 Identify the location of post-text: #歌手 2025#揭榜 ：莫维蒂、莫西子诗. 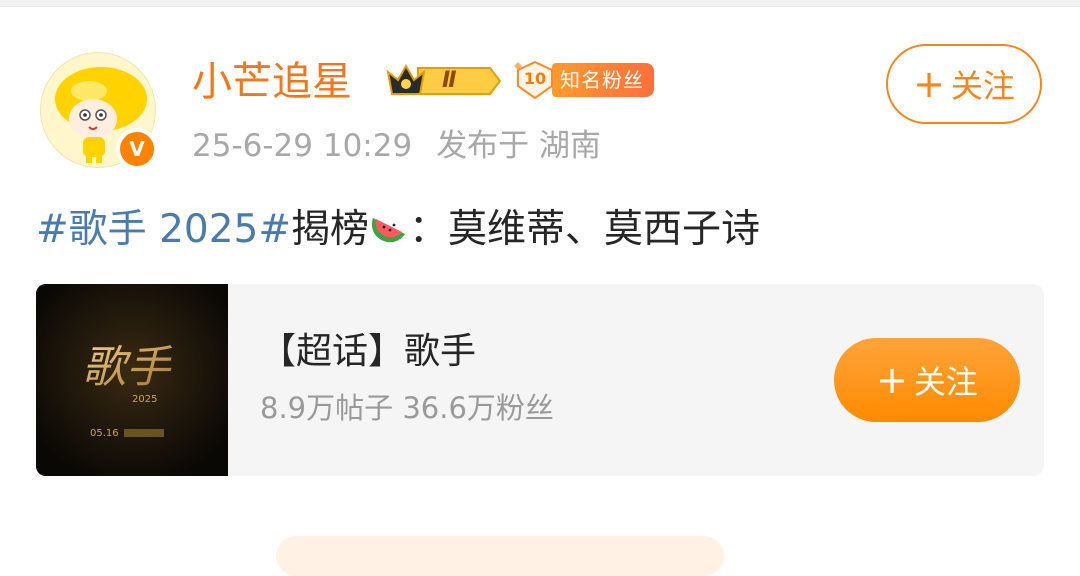
(398, 230).